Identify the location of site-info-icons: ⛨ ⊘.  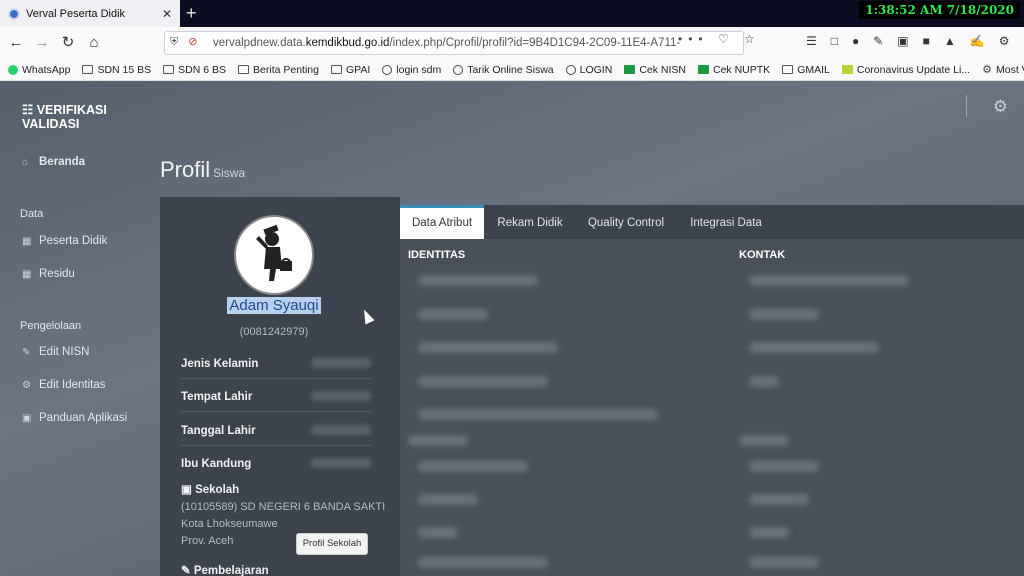
(183, 42).